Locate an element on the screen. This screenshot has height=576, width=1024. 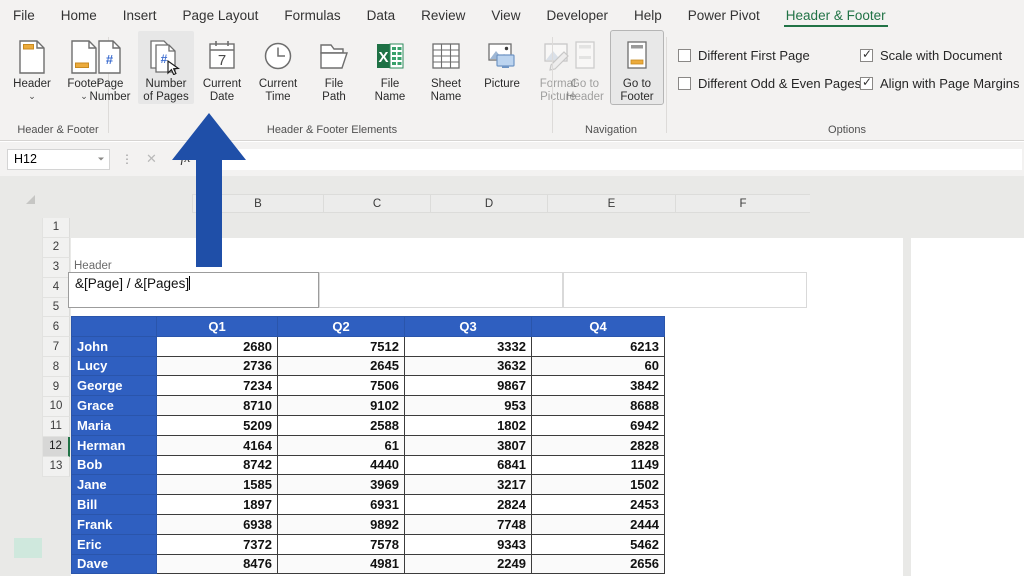
column-header-e: E is located at coordinates (611, 203).